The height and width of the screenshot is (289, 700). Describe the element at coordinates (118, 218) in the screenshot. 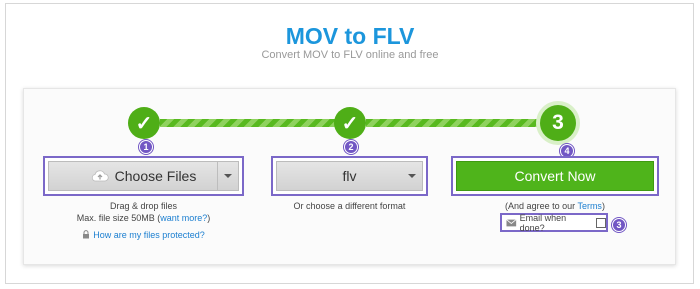

I see `max-size-text: Max. file size 50MB (` at that location.